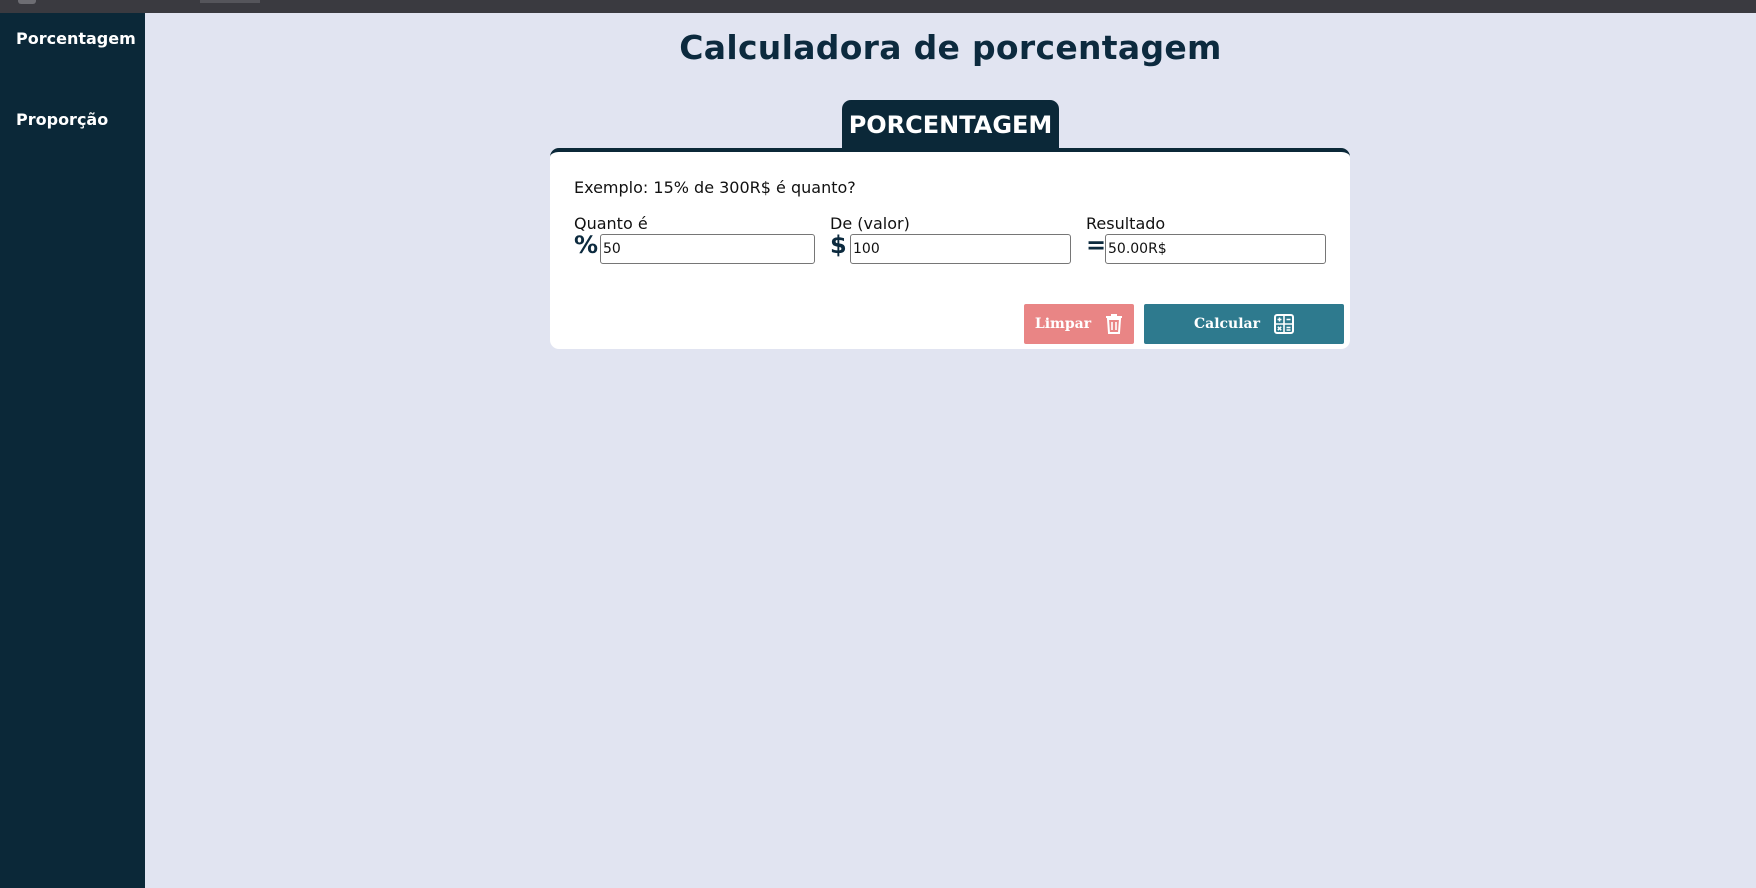 Image resolution: width=1756 pixels, height=888 pixels. I want to click on equals-symbol: =, so click(1096, 245).